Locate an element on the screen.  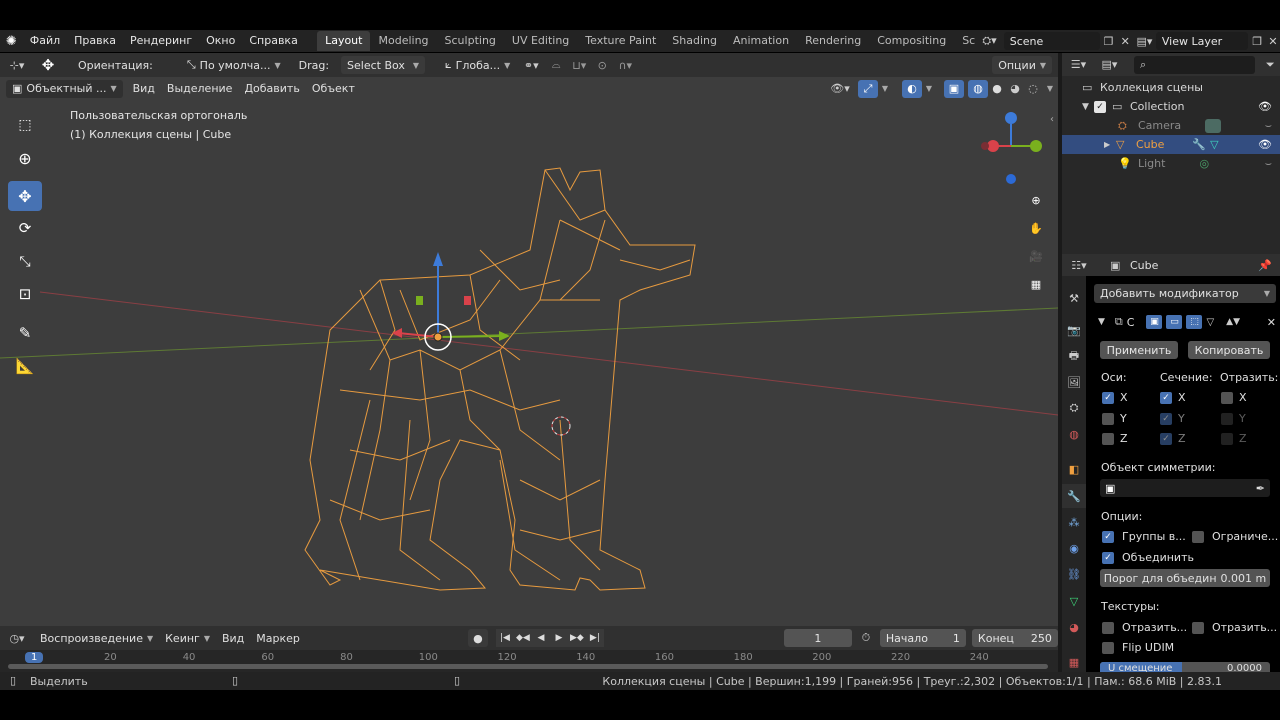
select-box-tool: ⬚ is located at coordinates (25, 125).